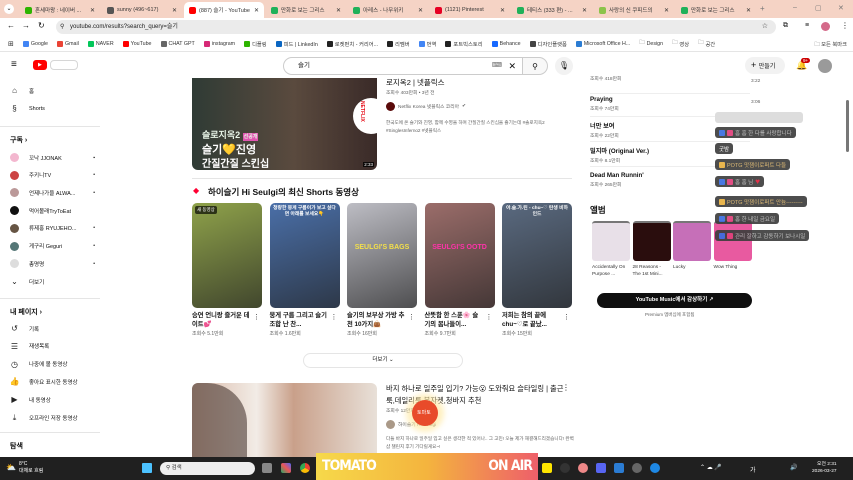 The width and height of the screenshot is (853, 480). Describe the element at coordinates (11, 25) in the screenshot. I see `back-icon: ←` at that location.